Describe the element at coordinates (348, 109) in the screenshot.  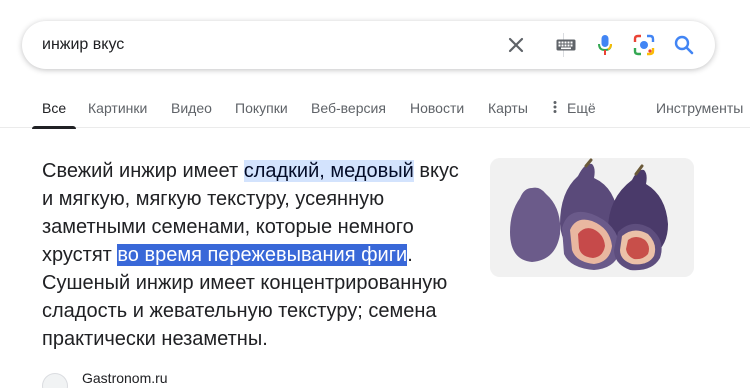
I see `tab-web: Веб-версия` at that location.